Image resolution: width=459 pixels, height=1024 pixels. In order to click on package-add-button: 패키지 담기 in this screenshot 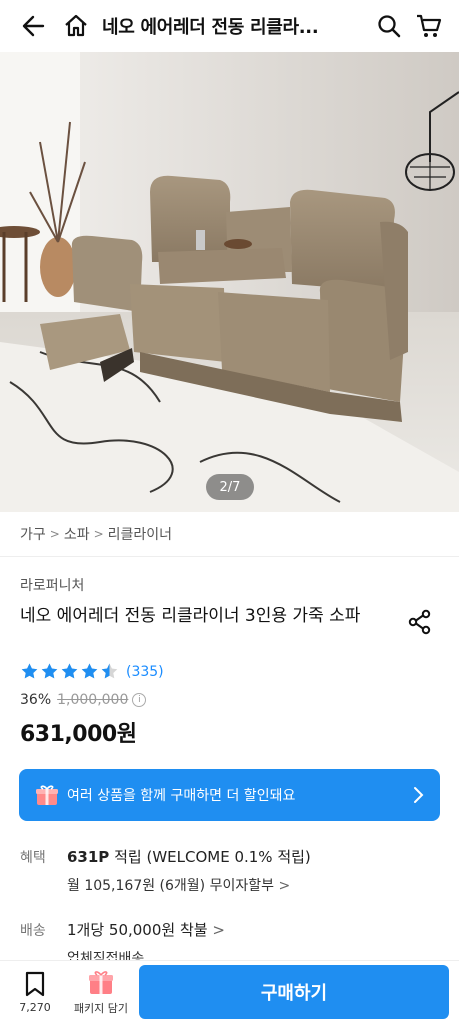, I will do `click(101, 993)`.